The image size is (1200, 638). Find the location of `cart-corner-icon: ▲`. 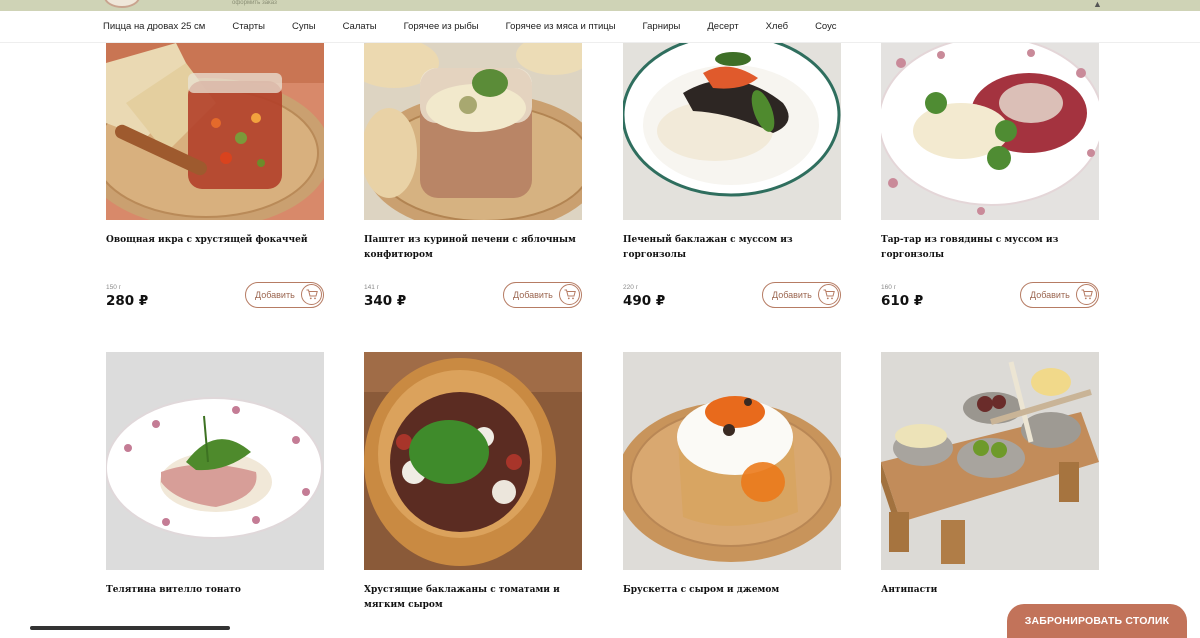

cart-corner-icon: ▲ is located at coordinates (1097, 4).